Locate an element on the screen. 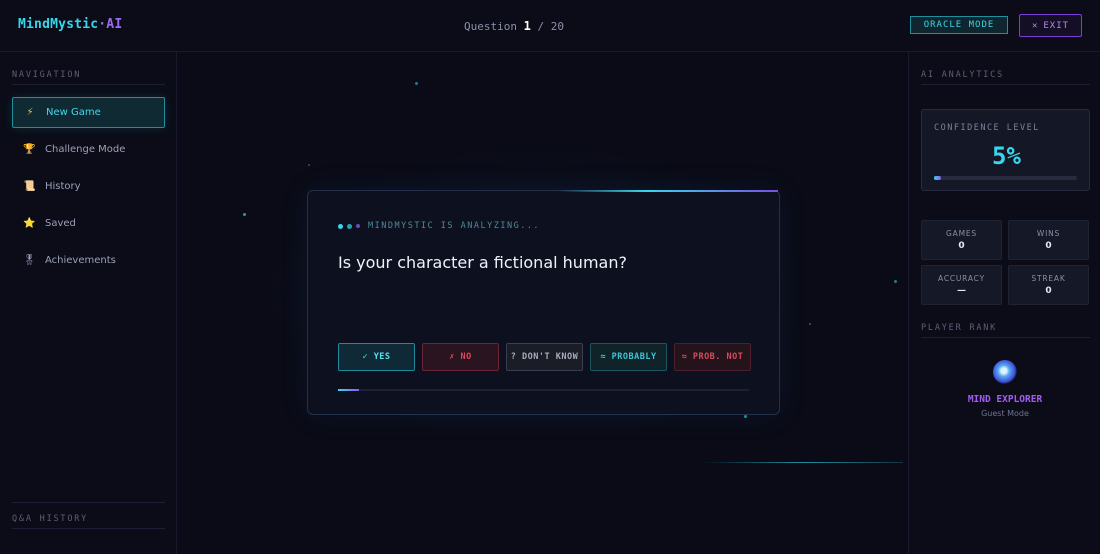 Image resolution: width=1100 pixels, height=554 pixels. answer-dont-know-button: ? DON'T KNOW is located at coordinates (544, 357).